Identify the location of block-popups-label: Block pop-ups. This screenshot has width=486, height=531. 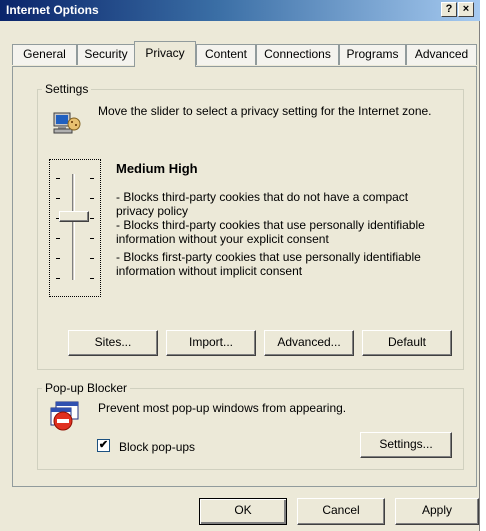
(157, 447).